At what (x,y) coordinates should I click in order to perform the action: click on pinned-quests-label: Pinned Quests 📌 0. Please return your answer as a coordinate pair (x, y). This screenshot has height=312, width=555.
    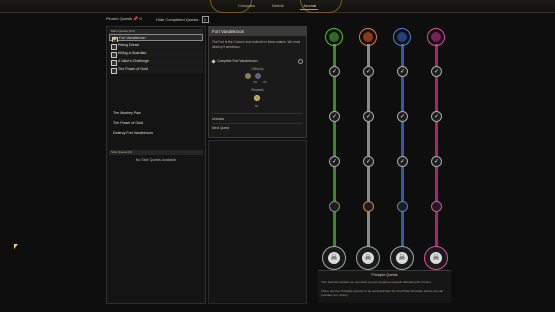
    Looking at the image, I should click on (124, 18).